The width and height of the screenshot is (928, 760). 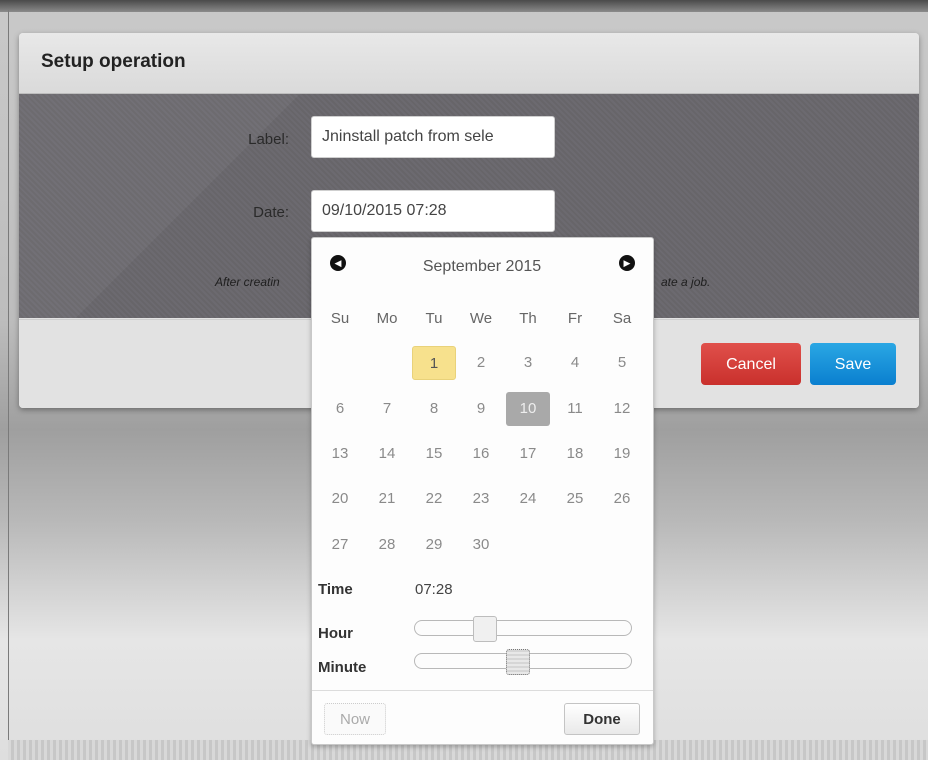 I want to click on window-top-bar, so click(x=464, y=6).